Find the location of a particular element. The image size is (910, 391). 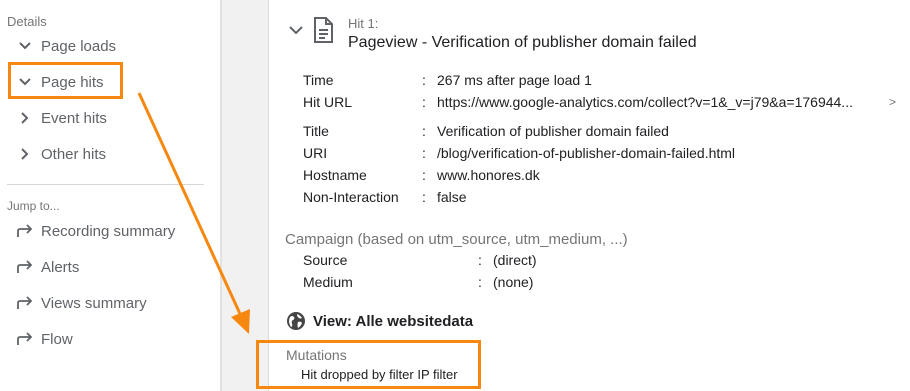

field-label-non-interaction: Non-Interaction is located at coordinates (351, 197).